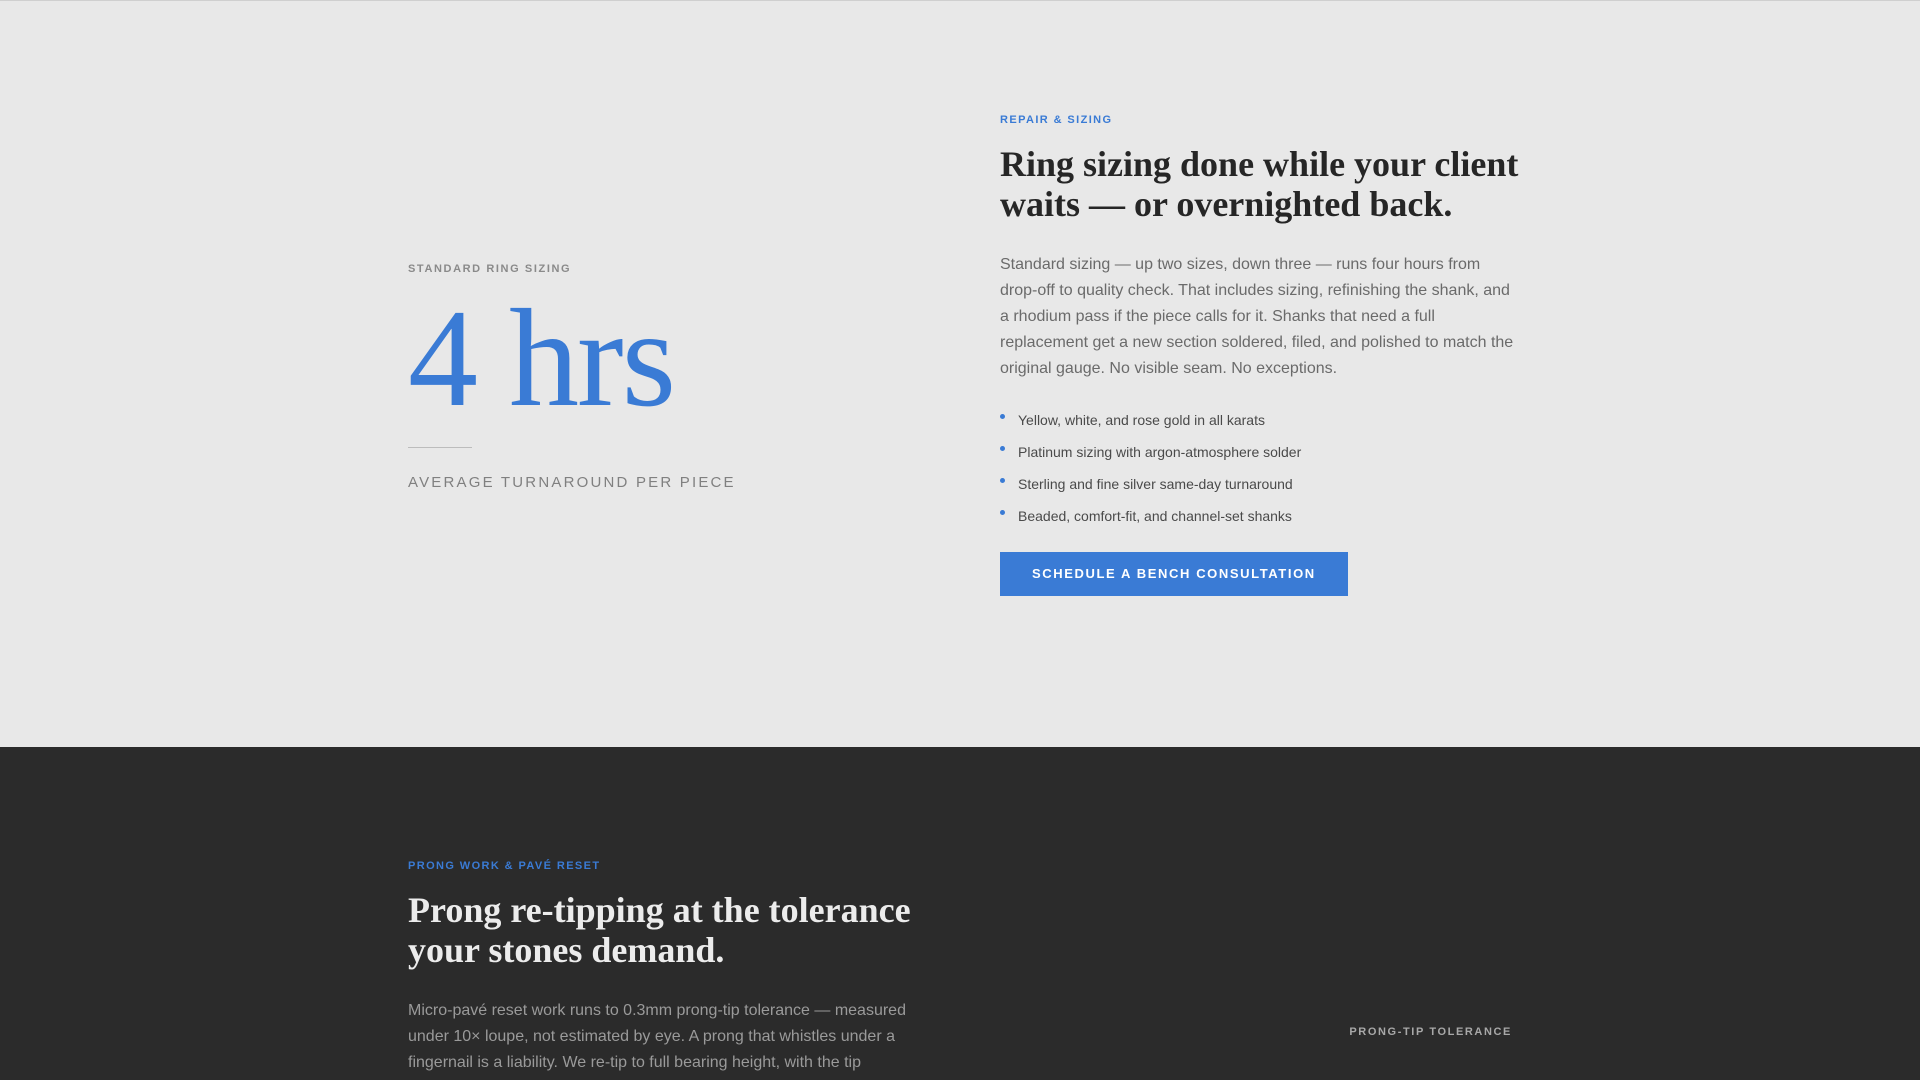  What do you see at coordinates (504, 866) in the screenshot?
I see `section-eyebrow: PRONG WORK & PAVÉ RESET` at bounding box center [504, 866].